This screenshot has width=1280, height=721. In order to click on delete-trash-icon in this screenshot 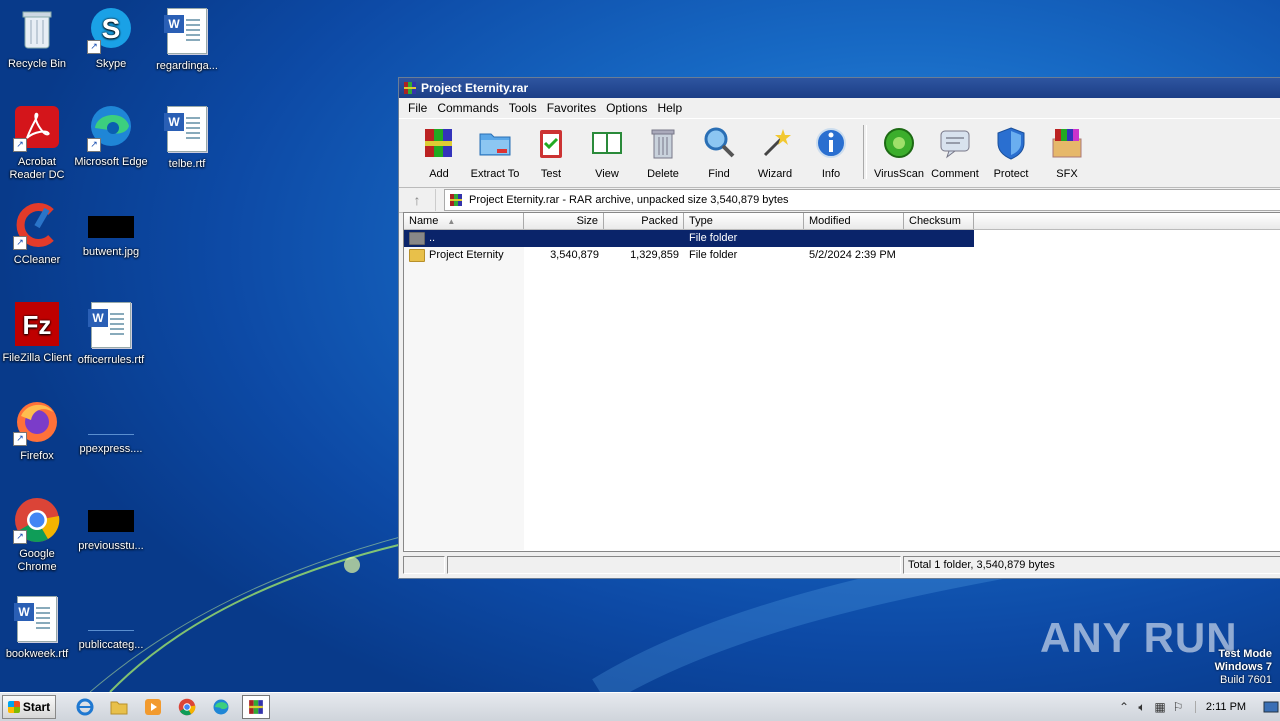, I will do `click(663, 144)`.